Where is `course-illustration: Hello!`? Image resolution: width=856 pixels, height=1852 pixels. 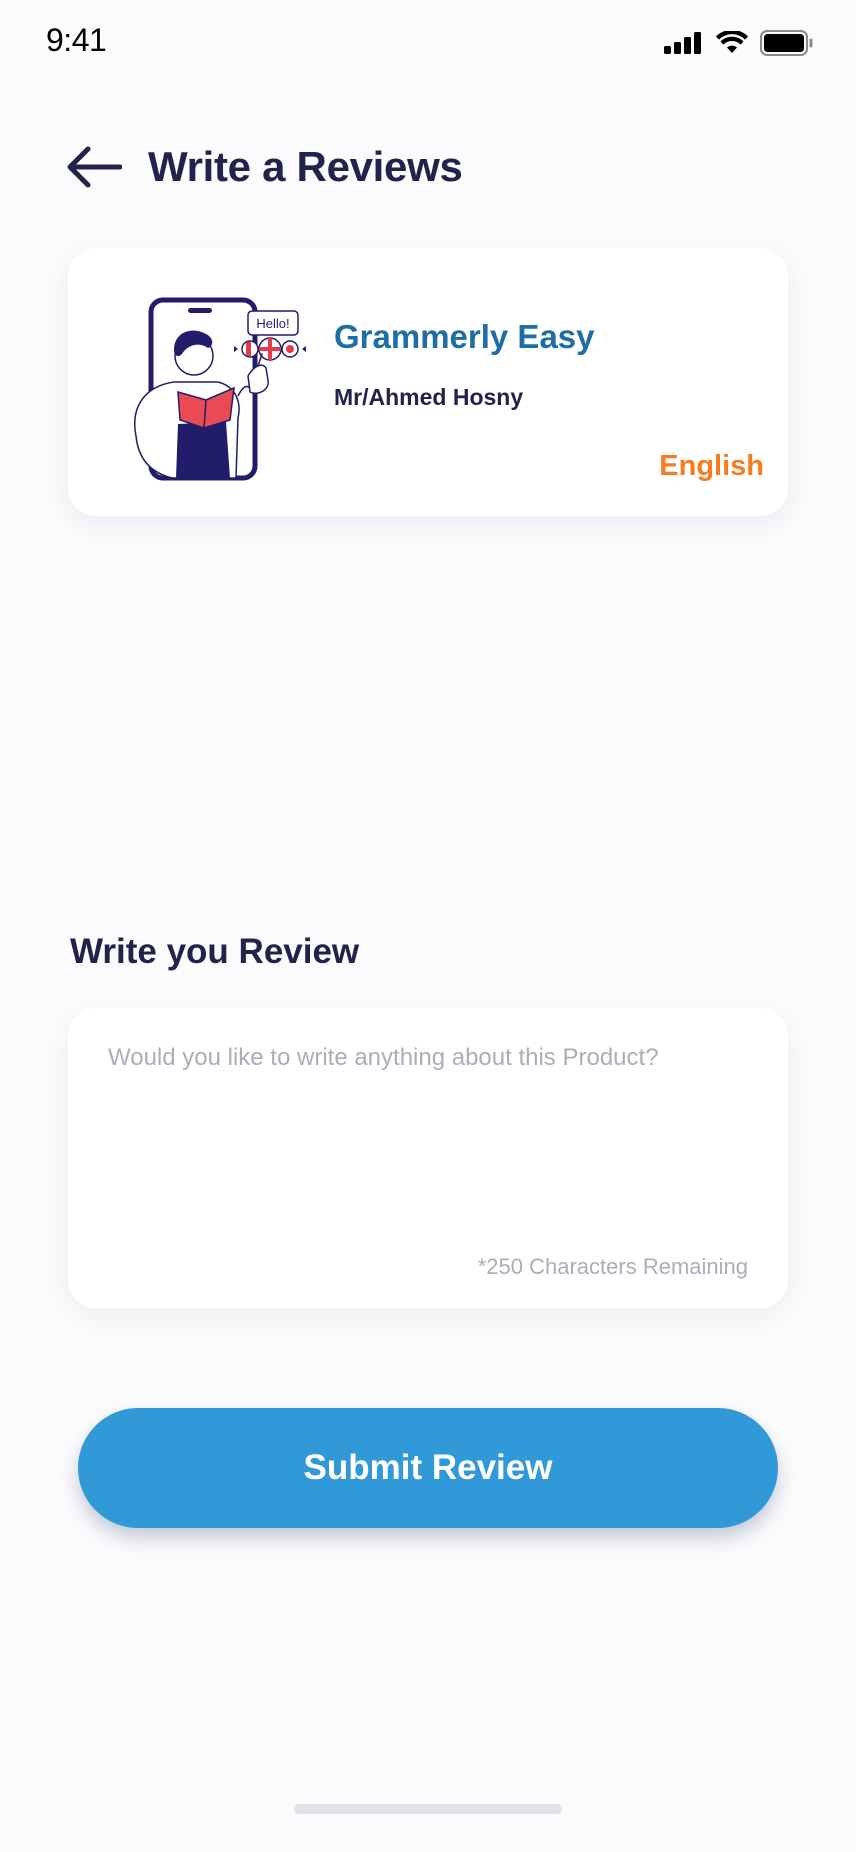
course-illustration: Hello! is located at coordinates (226, 391).